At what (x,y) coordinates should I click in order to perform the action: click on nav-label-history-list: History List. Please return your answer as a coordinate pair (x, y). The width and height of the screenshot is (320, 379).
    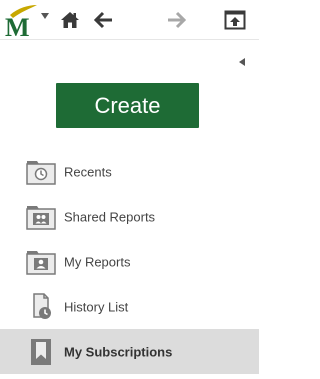
    Looking at the image, I should click on (96, 306).